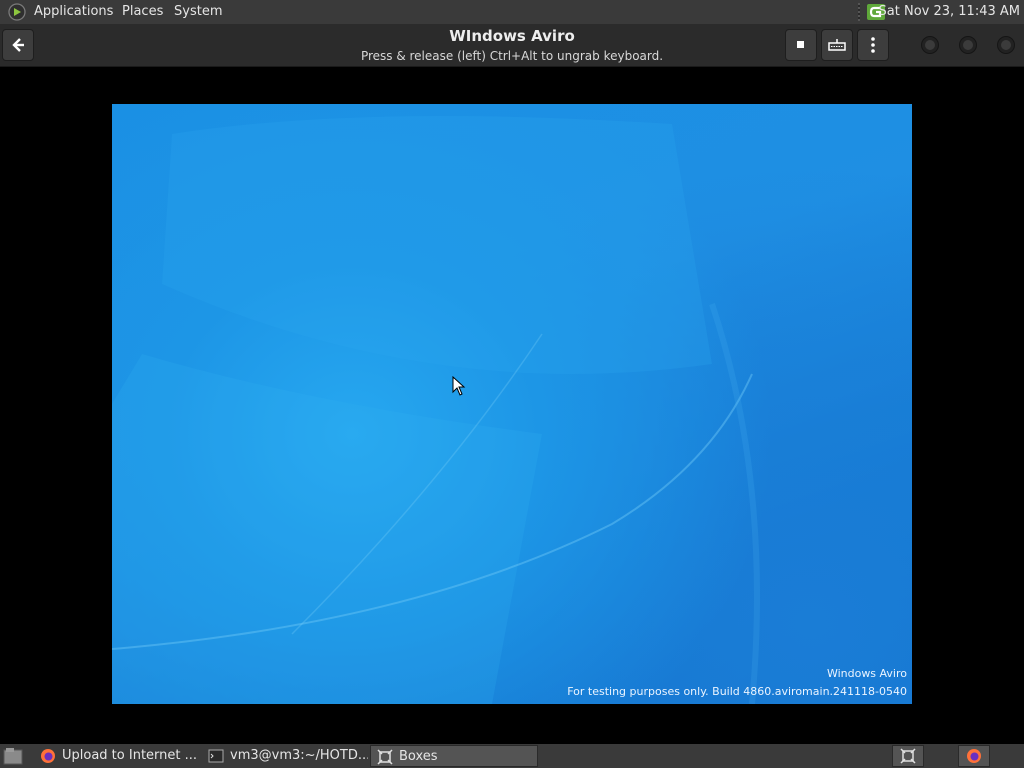 This screenshot has height=768, width=1024. I want to click on clock: Sat Nov 23, 11:43 AM, so click(949, 12).